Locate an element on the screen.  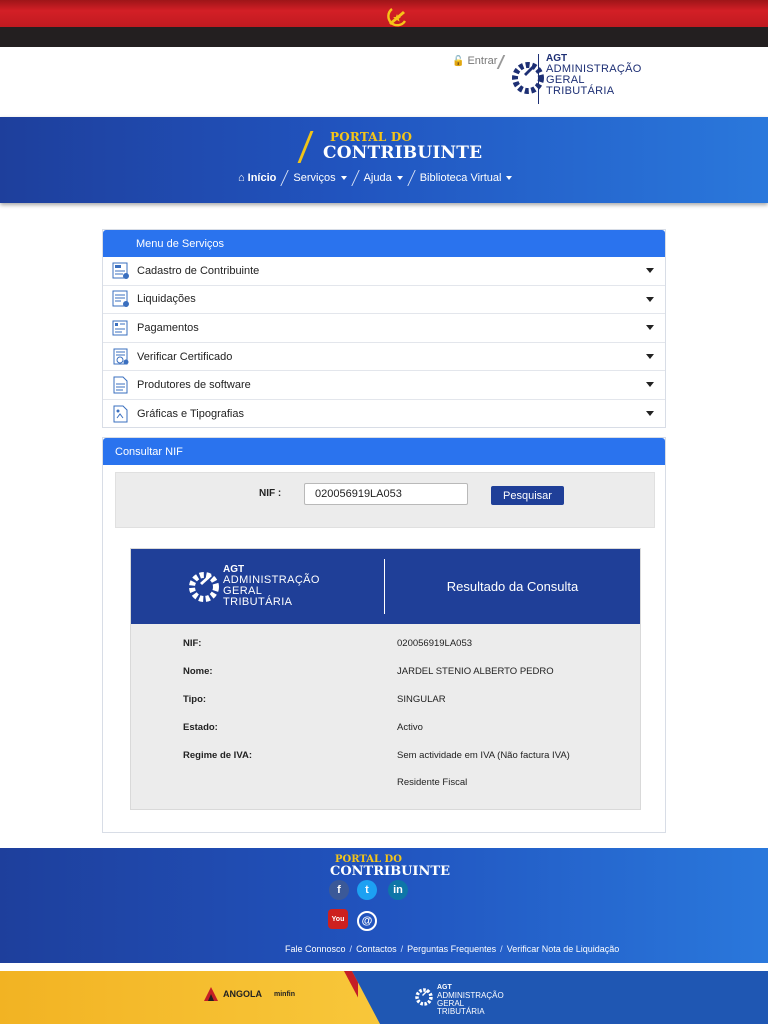
bottom-agt-text: AGT ADMINISTRAÇÃO GERAL TRIBUTÁRIA is located at coordinates (470, 1000).